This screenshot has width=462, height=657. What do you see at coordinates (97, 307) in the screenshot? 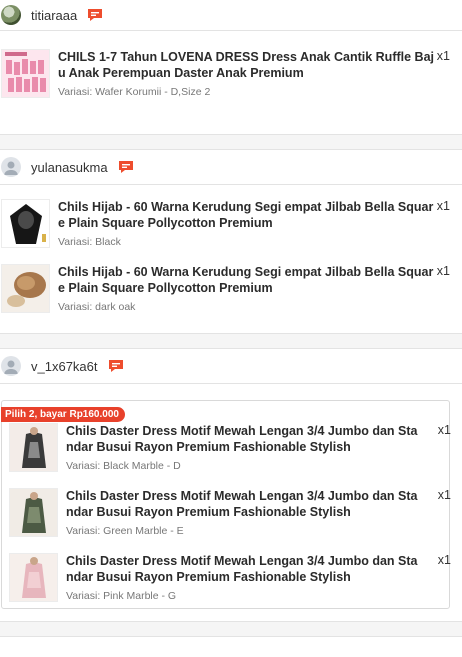
I see `product-variant: Variasi: dark oak` at bounding box center [97, 307].